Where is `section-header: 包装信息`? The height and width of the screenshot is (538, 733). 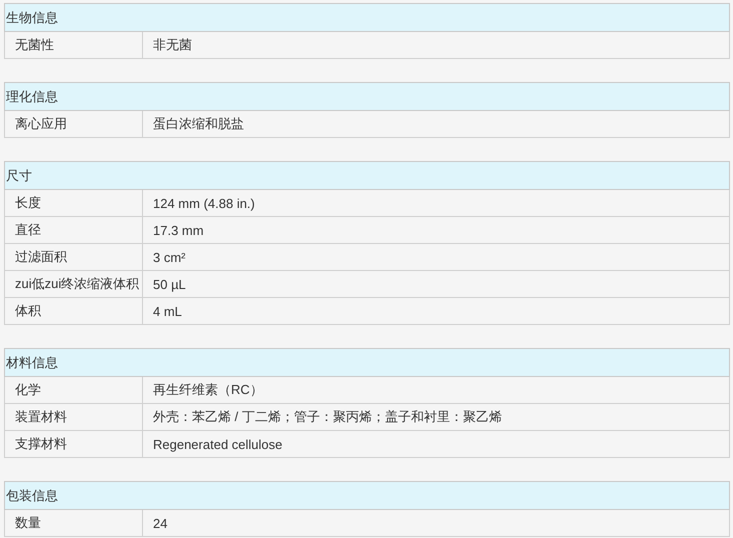 section-header: 包装信息 is located at coordinates (367, 496).